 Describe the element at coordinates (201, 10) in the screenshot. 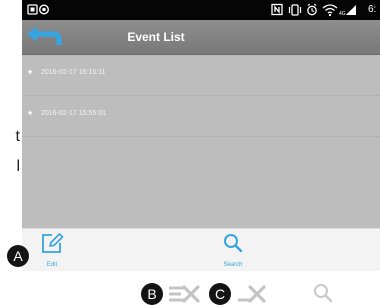

I see `status-bar: 4G 6:` at that location.